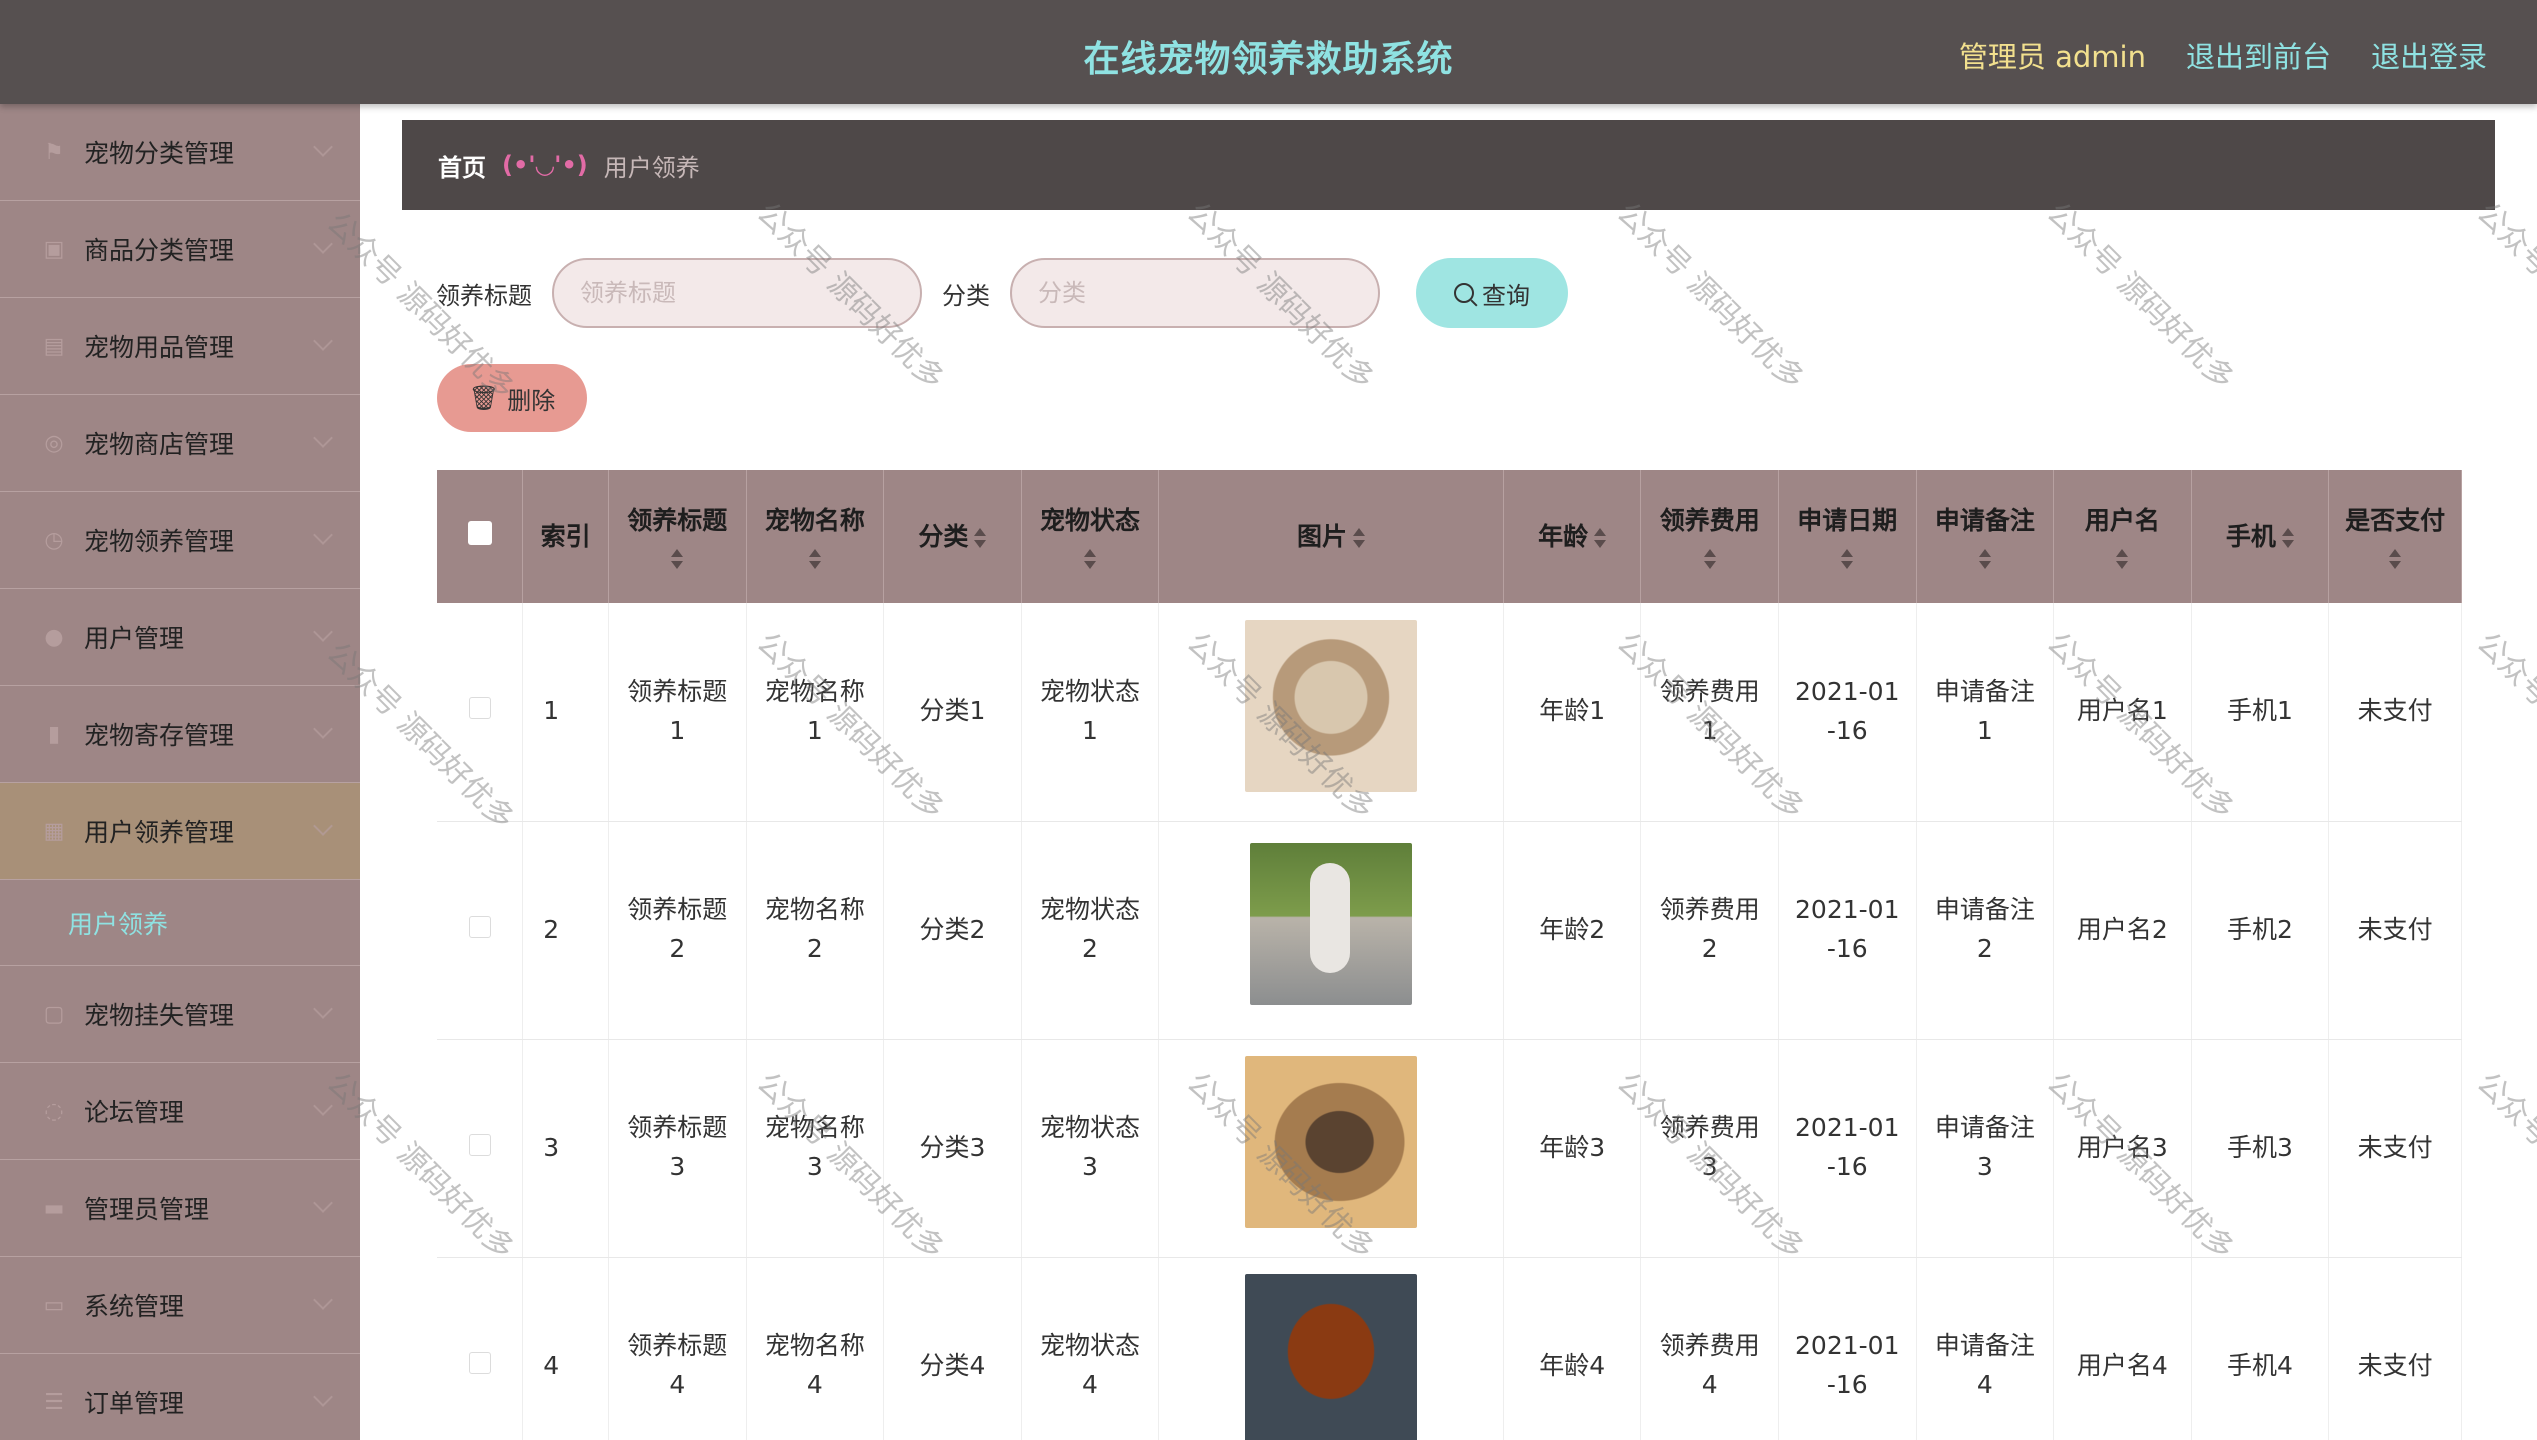  I want to click on query-button: 查询, so click(1492, 293).